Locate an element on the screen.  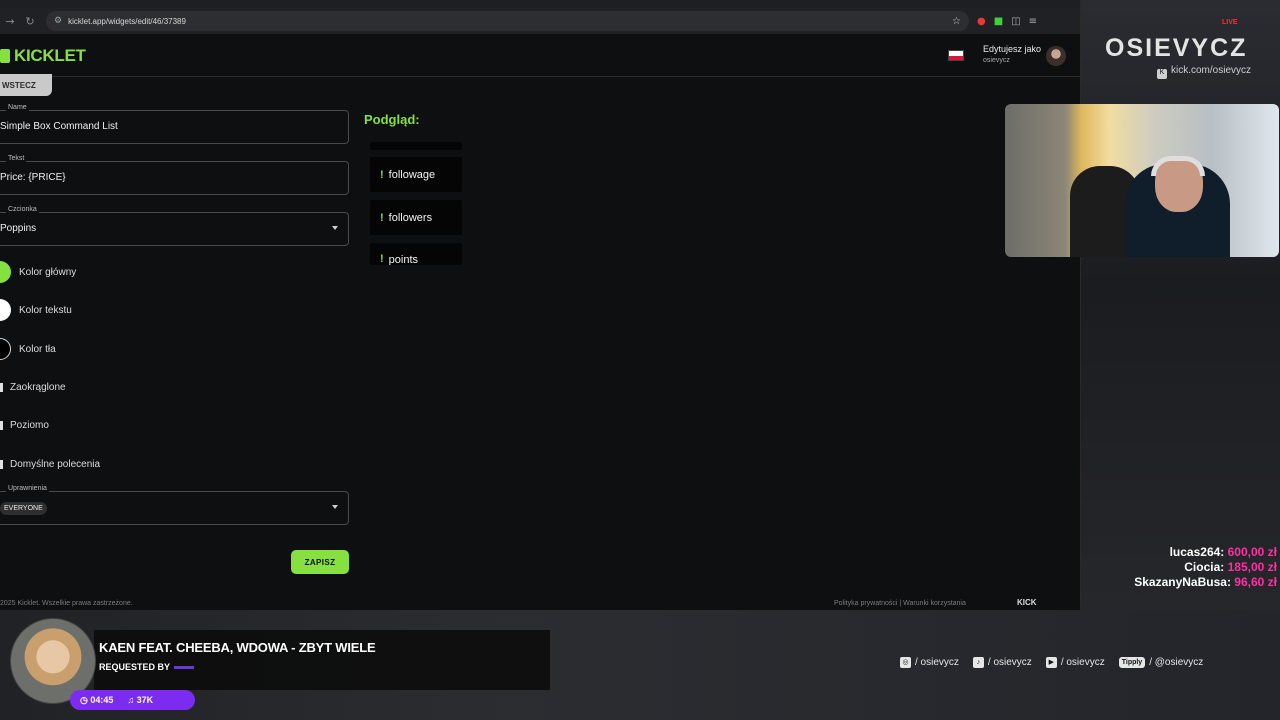
background-color-picker: Kolor tła is located at coordinates (28, 349).